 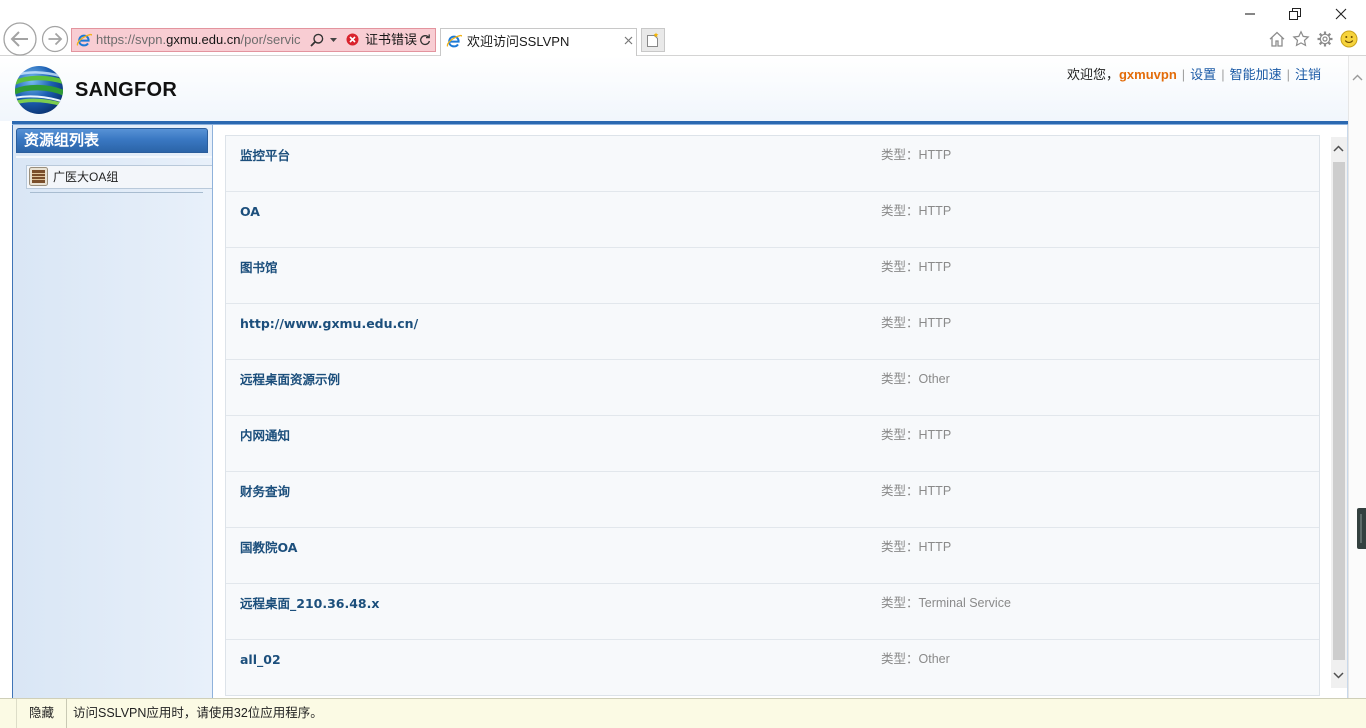 I want to click on url-path: /por/servic, so click(x=270, y=39).